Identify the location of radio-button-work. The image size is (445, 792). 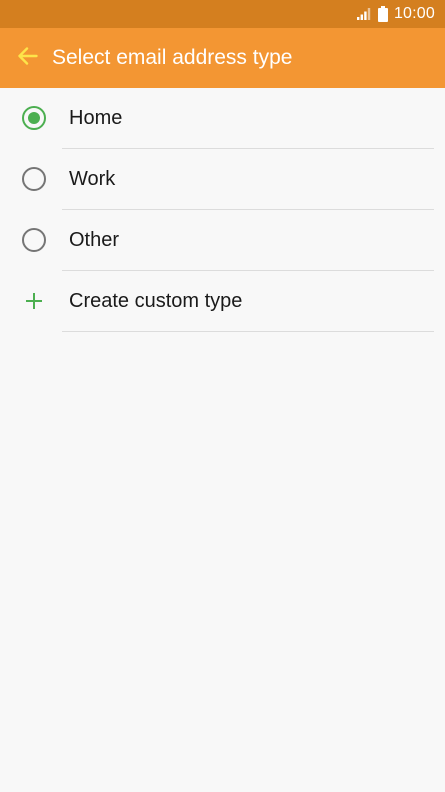
(34, 179).